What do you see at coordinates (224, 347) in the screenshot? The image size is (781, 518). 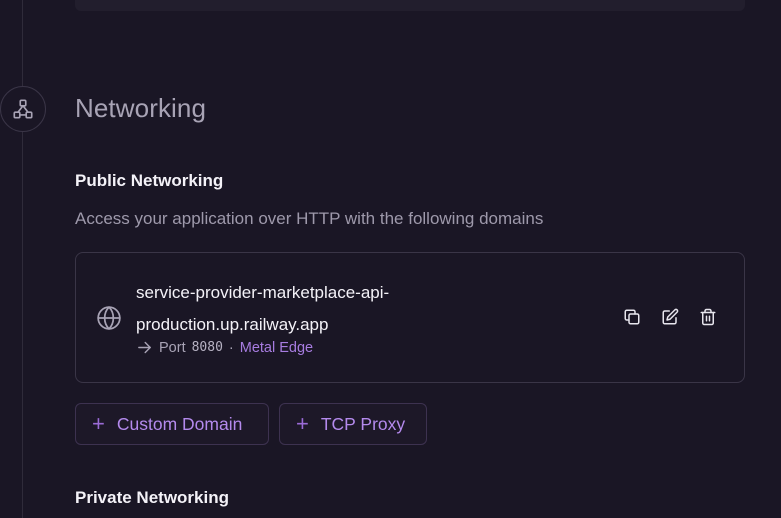 I see `port-info: Port 8080 · Metal Edge` at bounding box center [224, 347].